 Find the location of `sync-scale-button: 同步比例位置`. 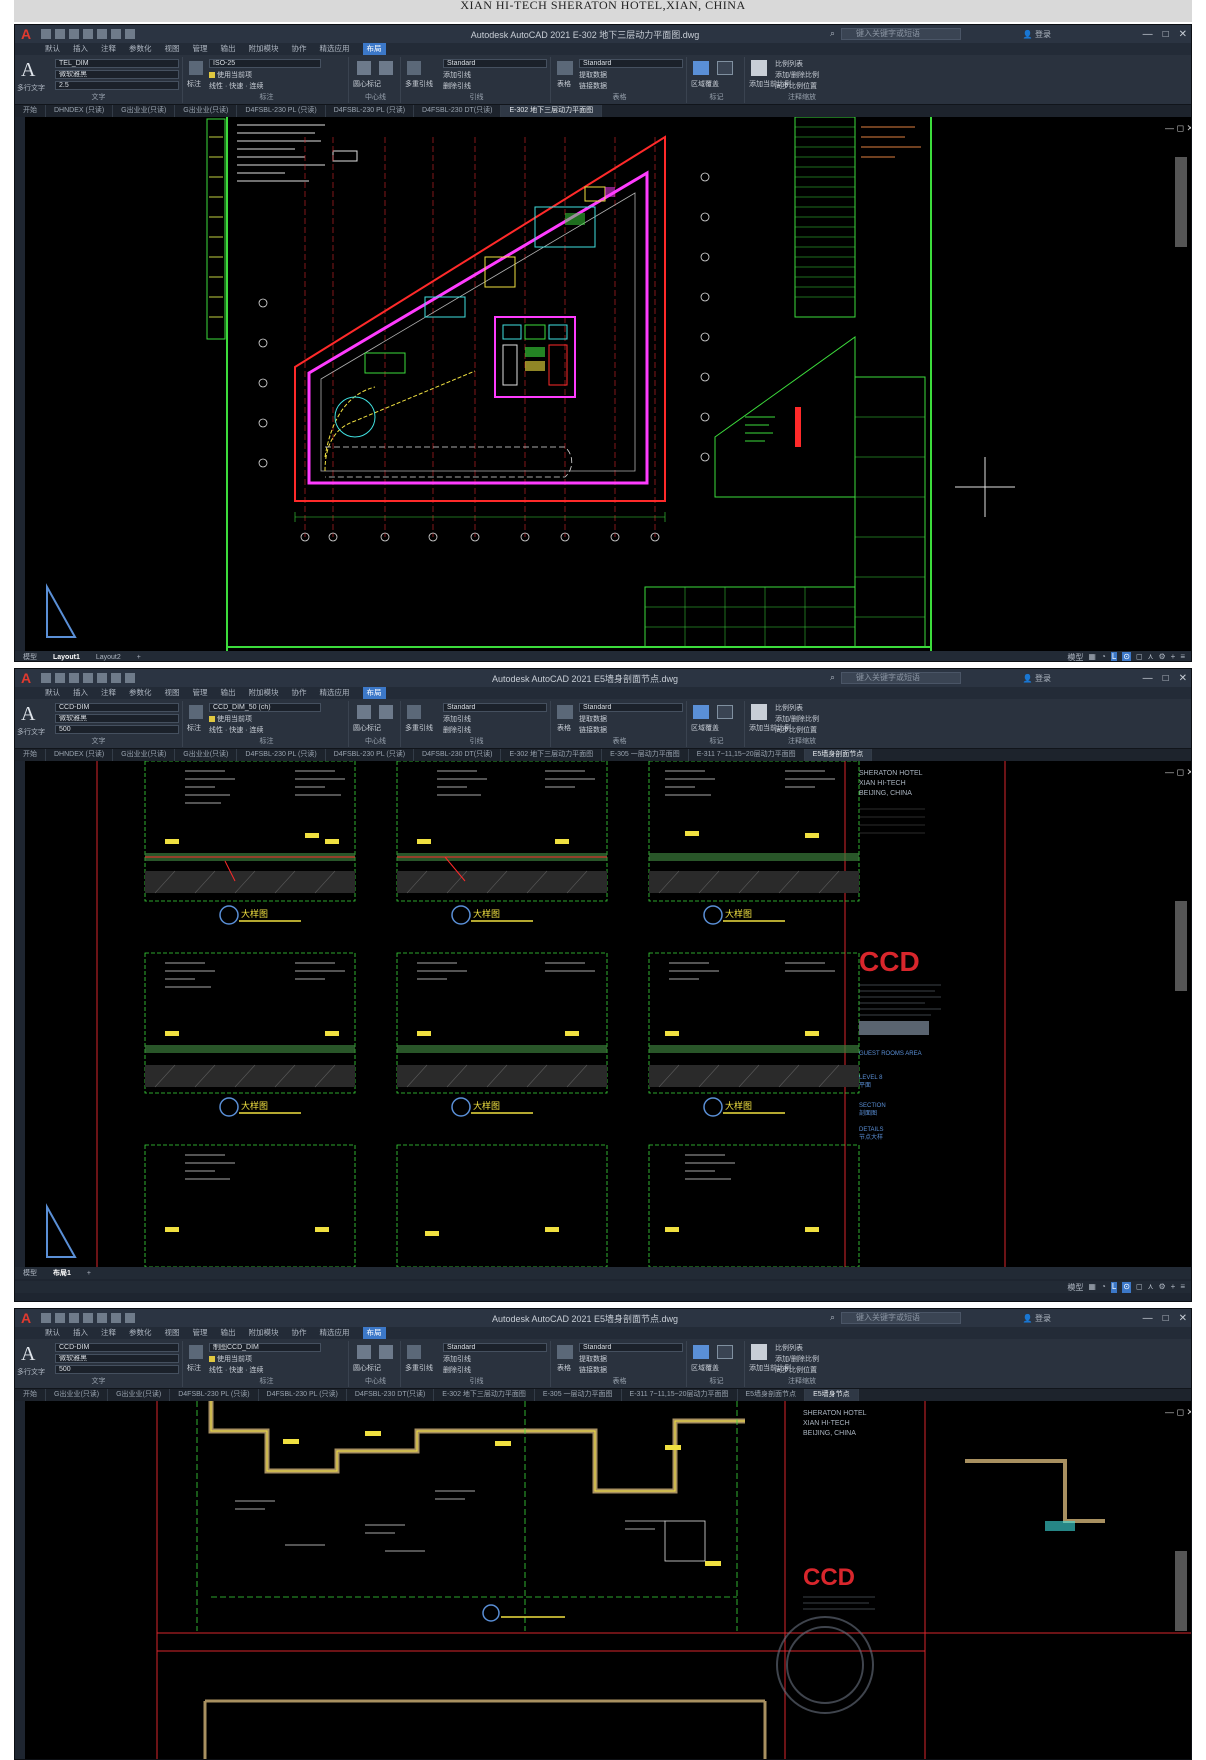

sync-scale-button: 同步比例位置 is located at coordinates (796, 86).